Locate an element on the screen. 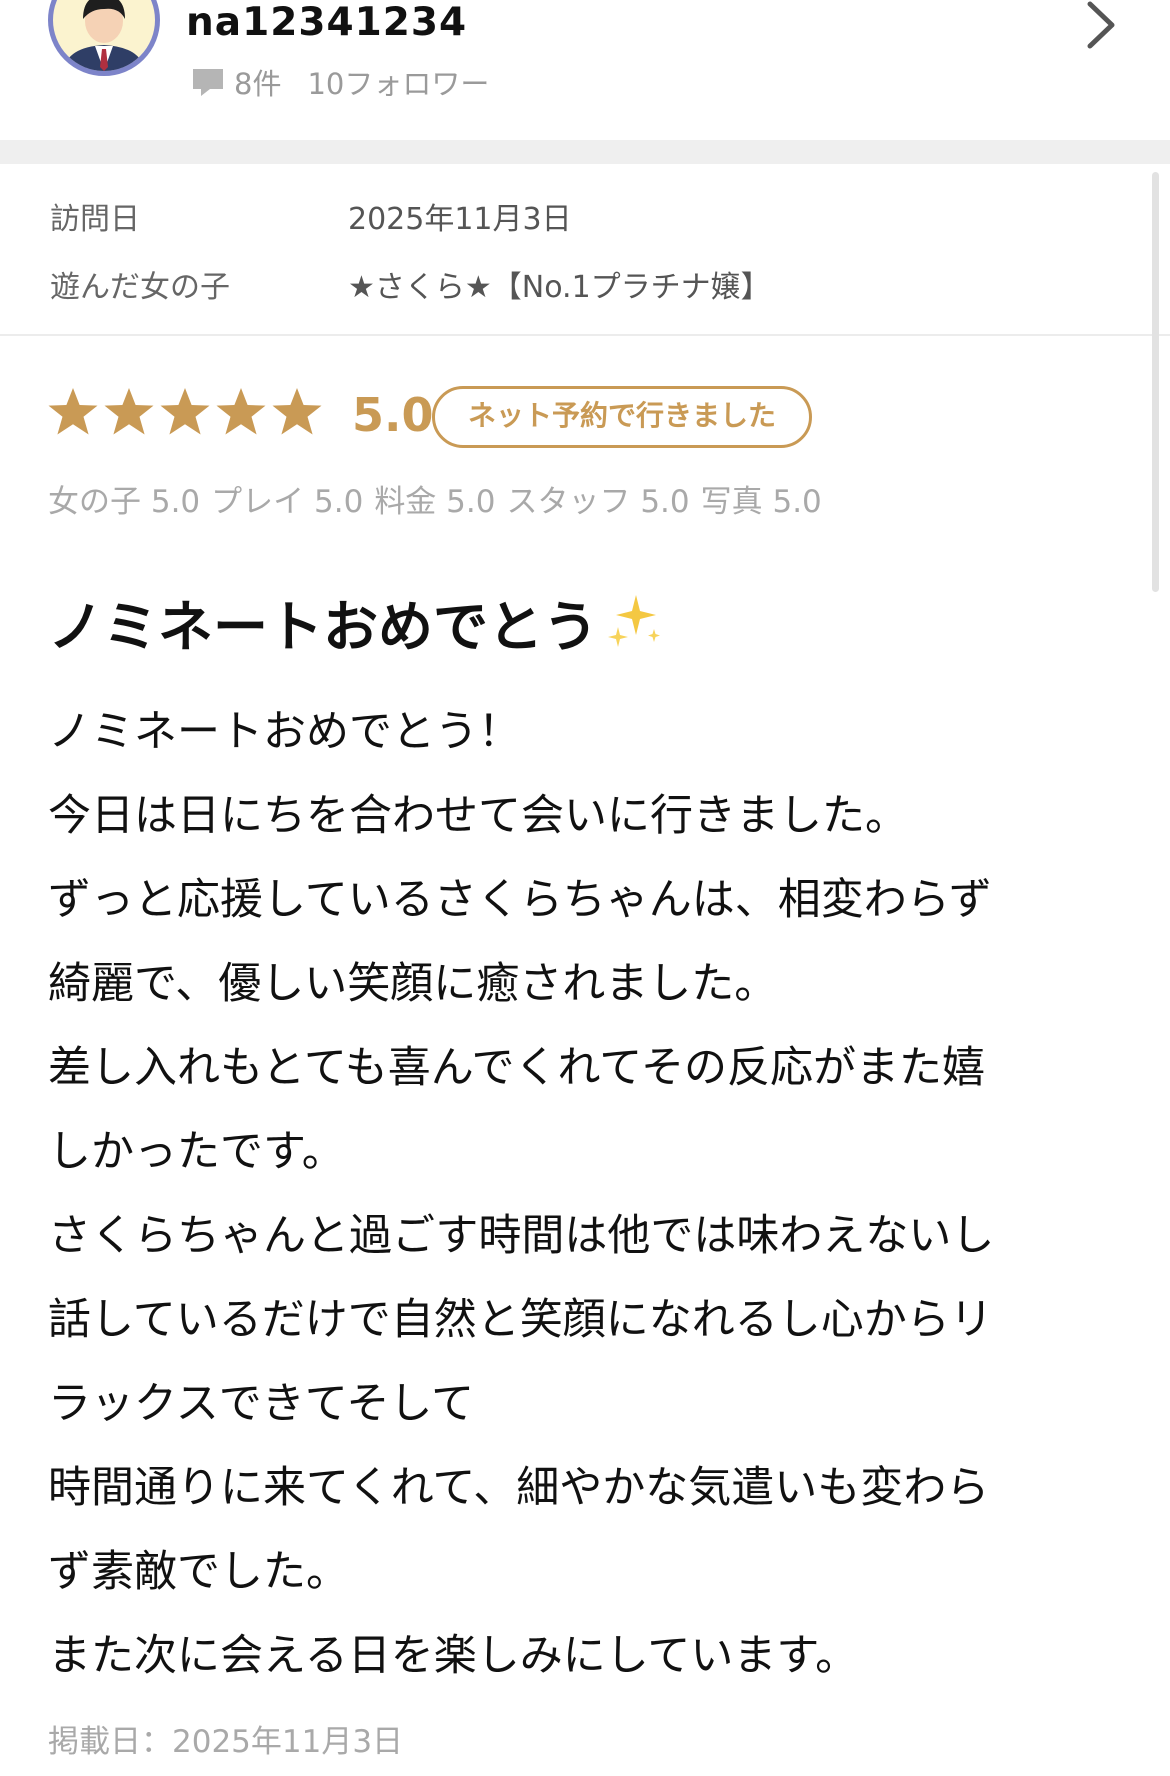 The width and height of the screenshot is (1170, 1776). scrollbar is located at coordinates (1155, 382).